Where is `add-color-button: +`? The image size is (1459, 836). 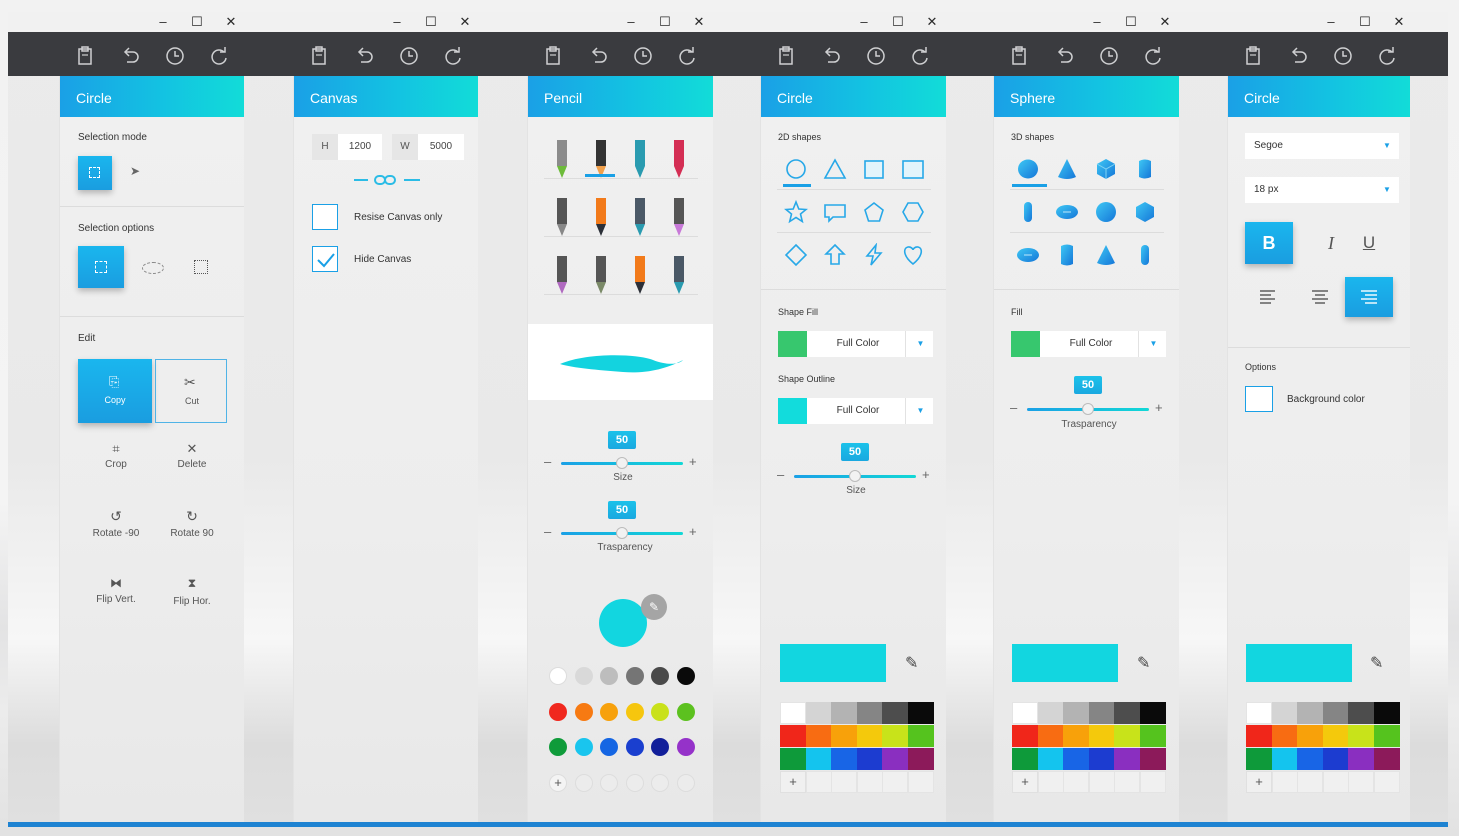 add-color-button: + is located at coordinates (793, 782).